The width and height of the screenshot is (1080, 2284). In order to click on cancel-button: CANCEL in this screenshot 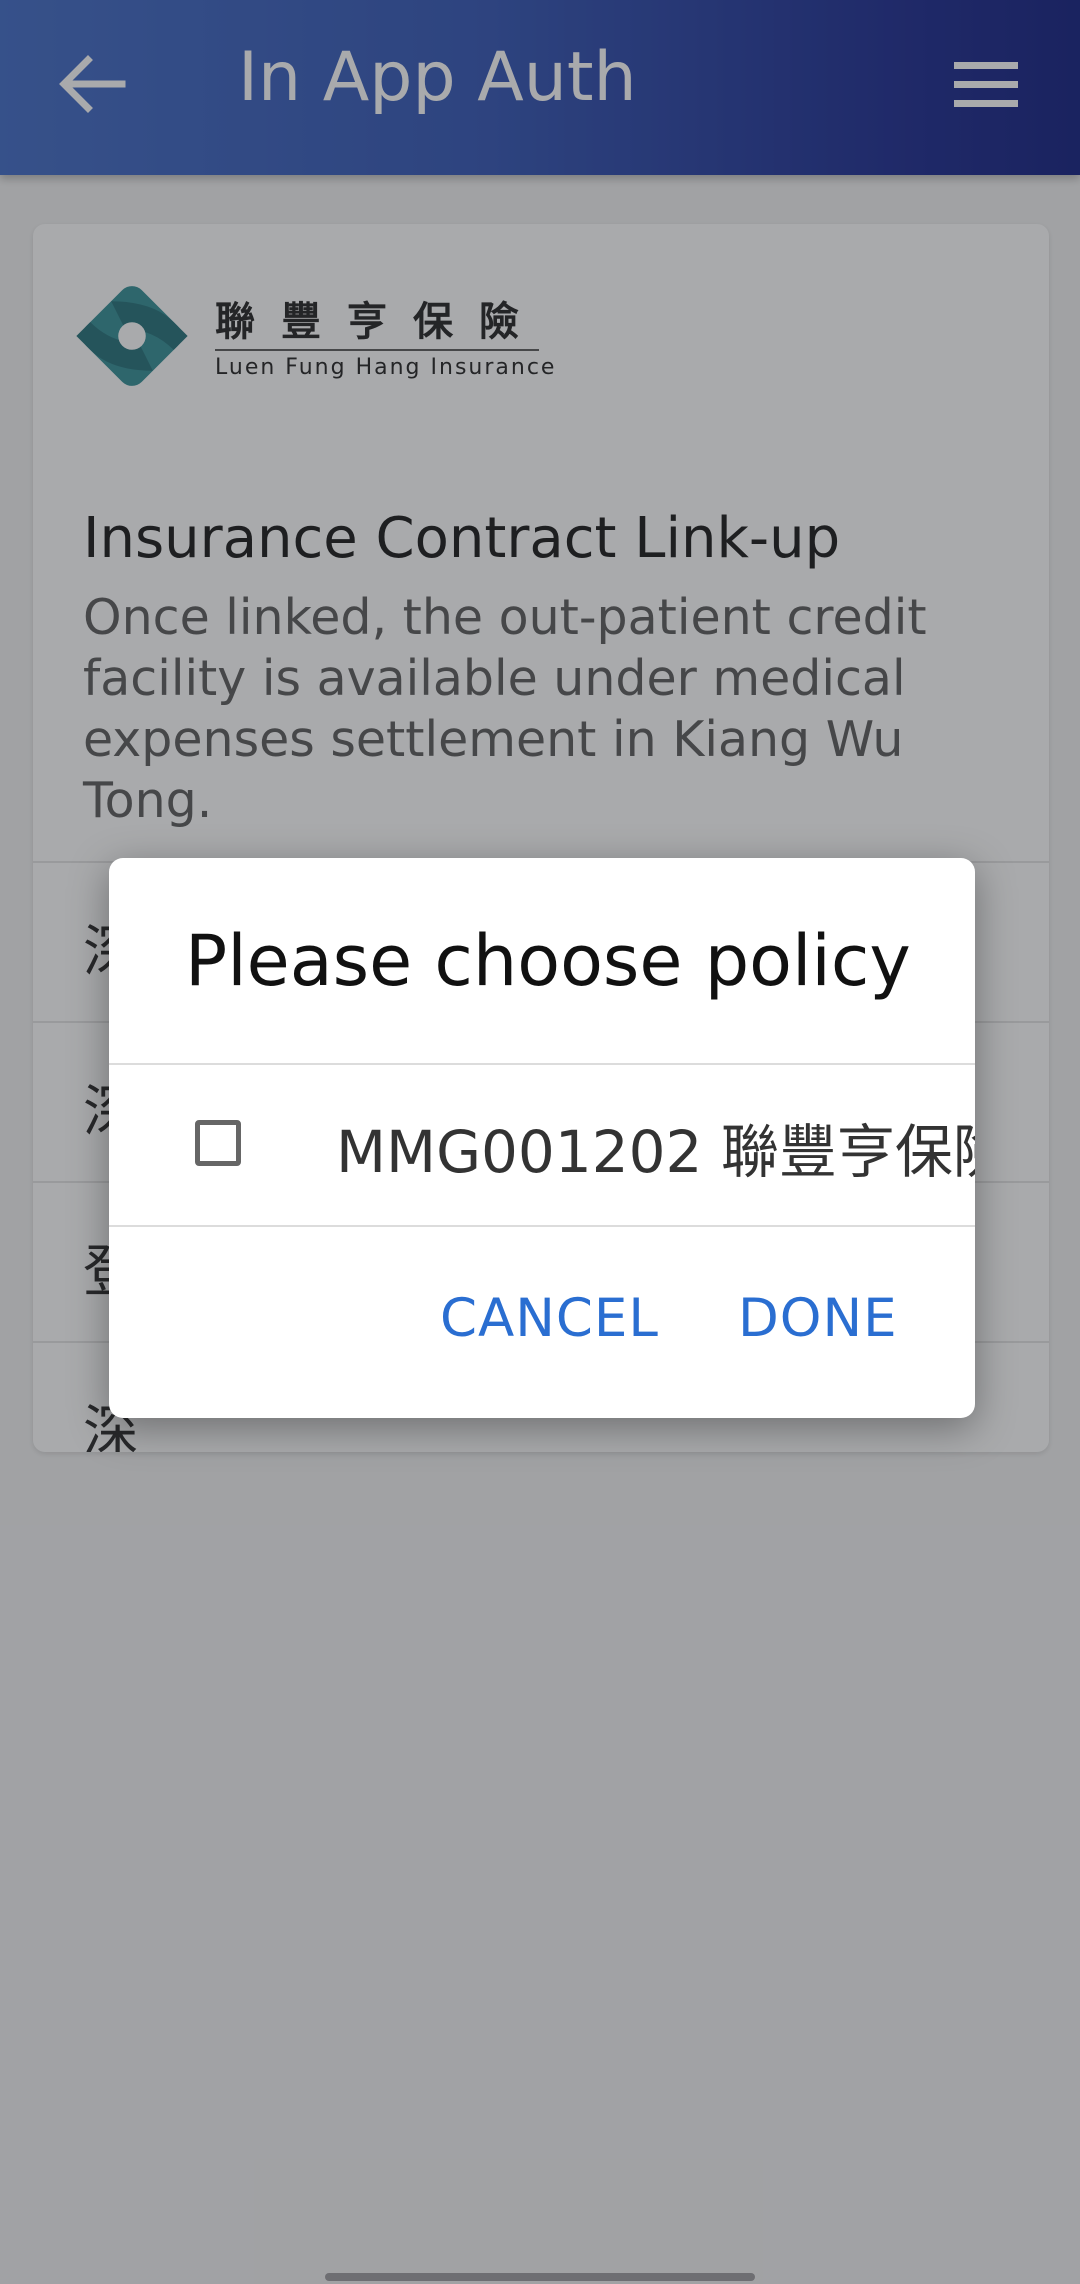, I will do `click(549, 1318)`.